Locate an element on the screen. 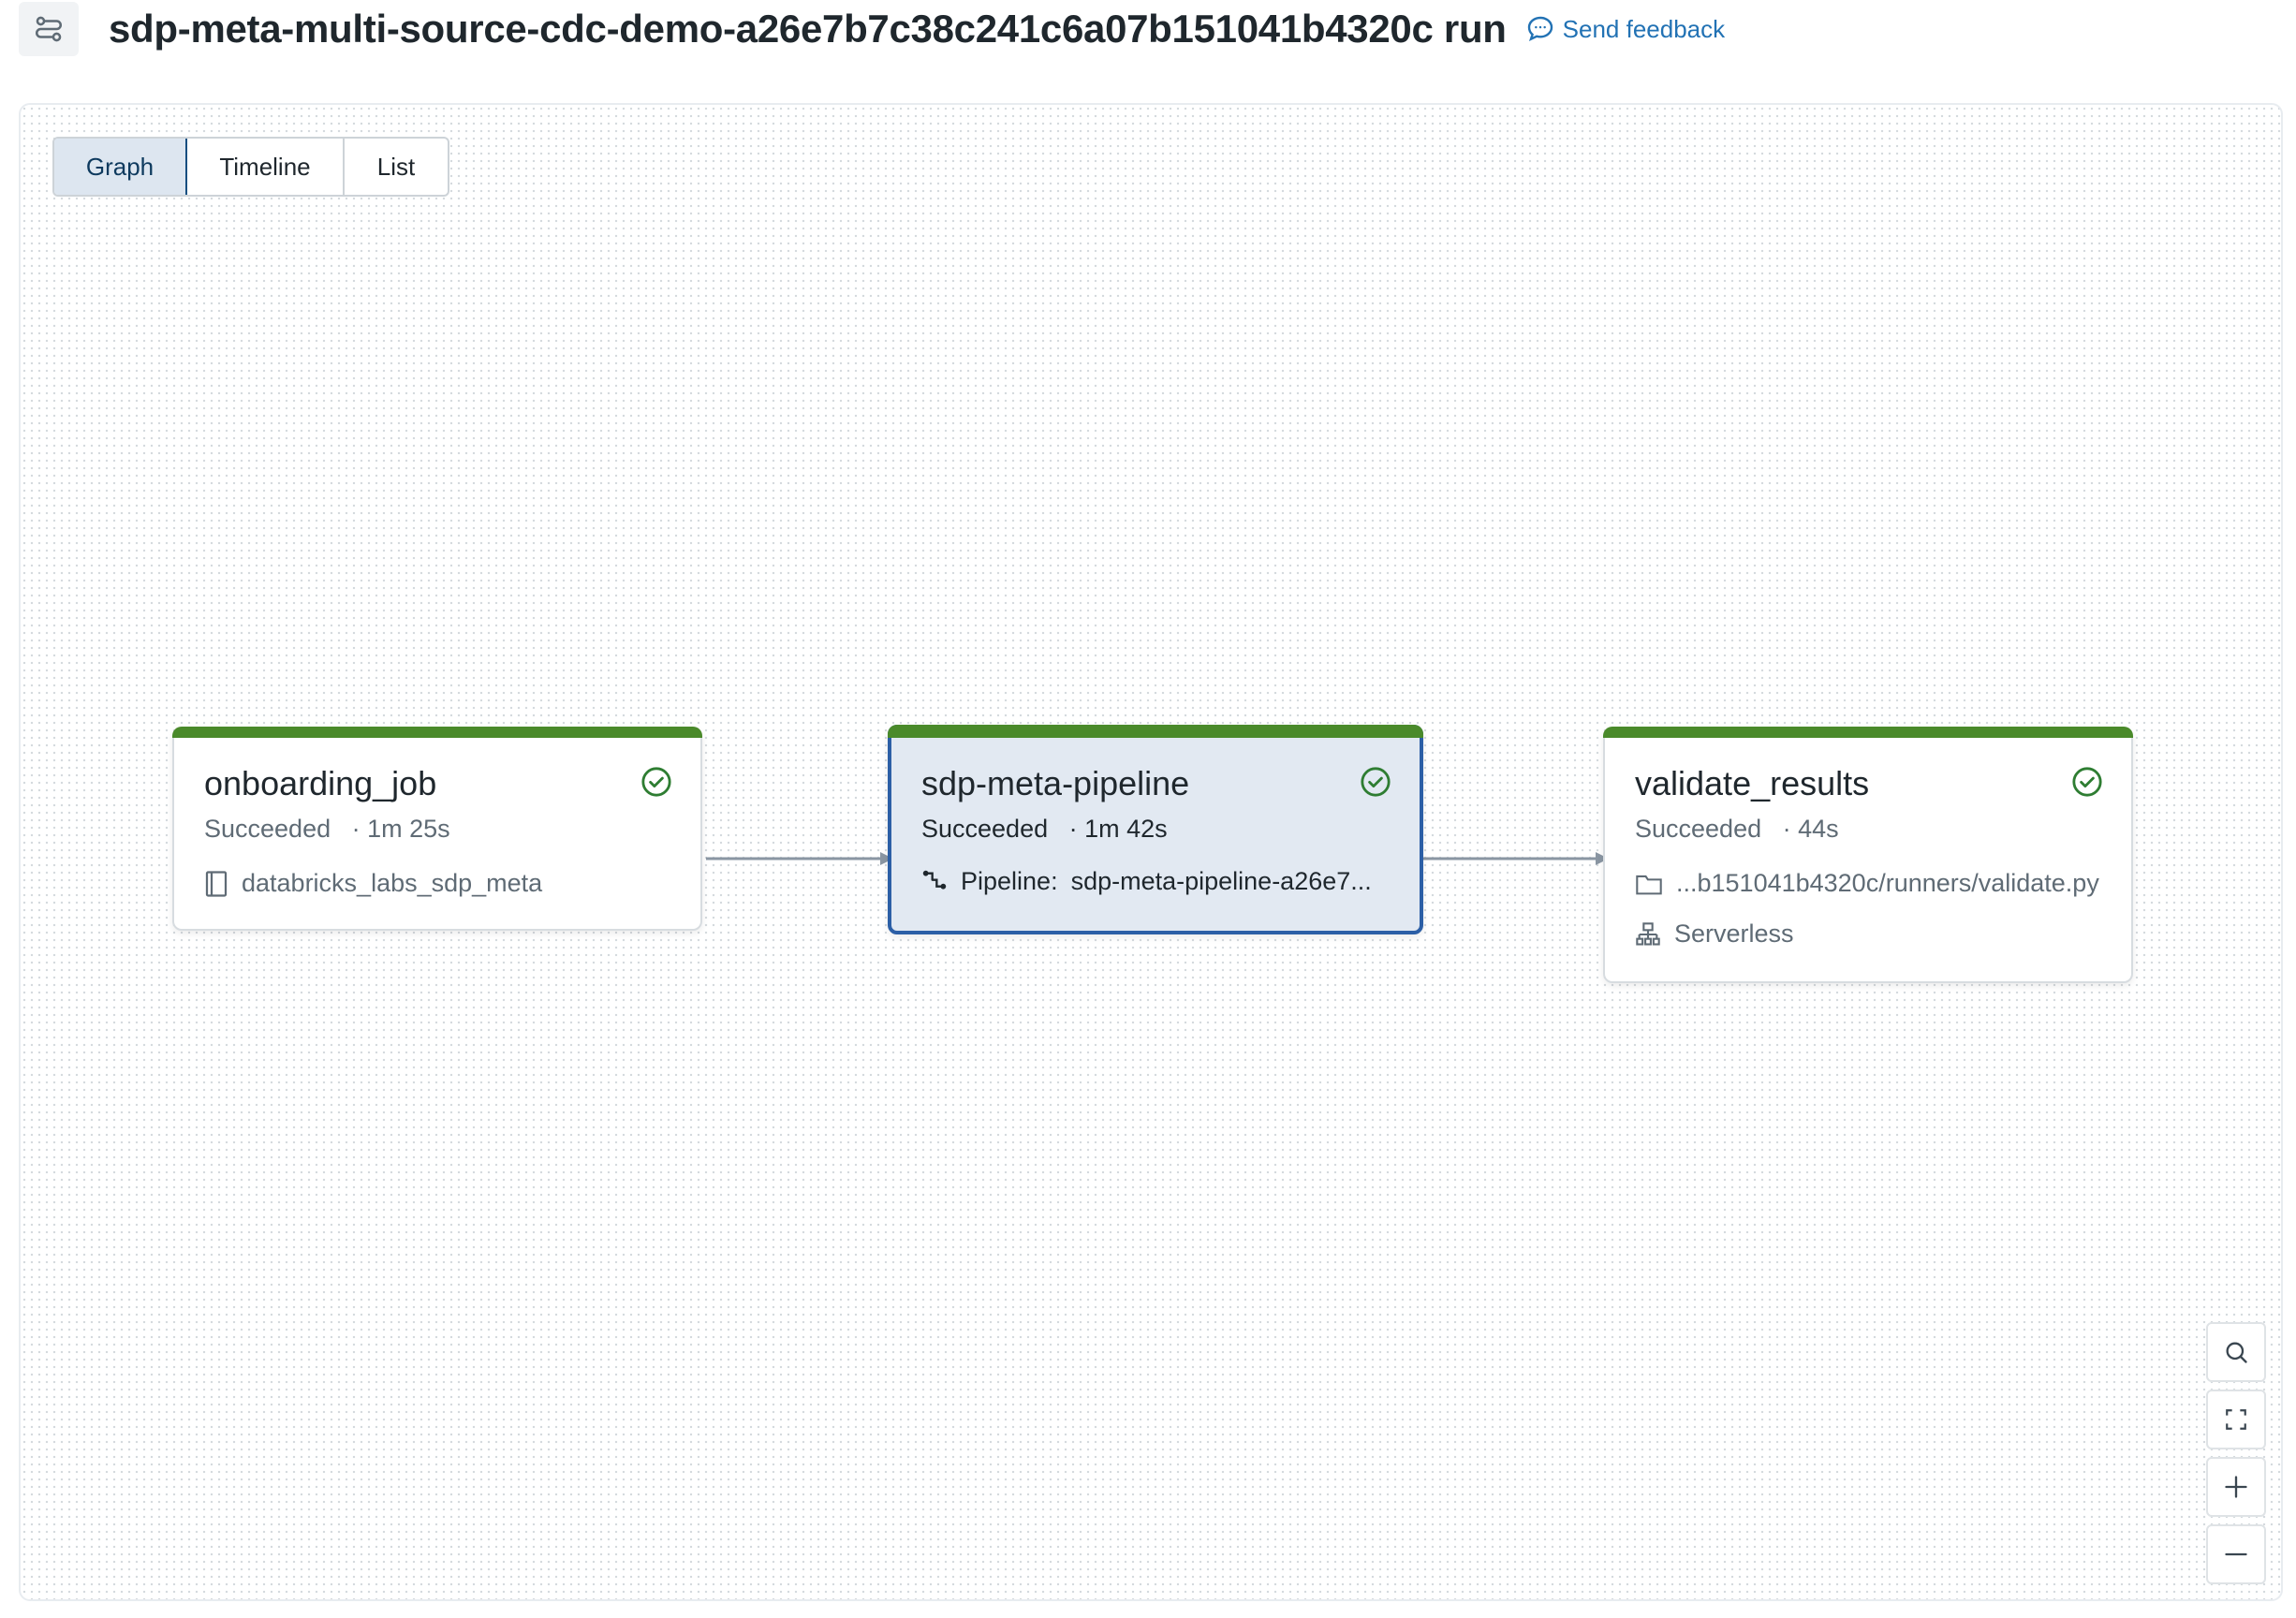 This screenshot has width=2296, height=1618. task-status: Succeeded · 1m 42s is located at coordinates (1044, 829).